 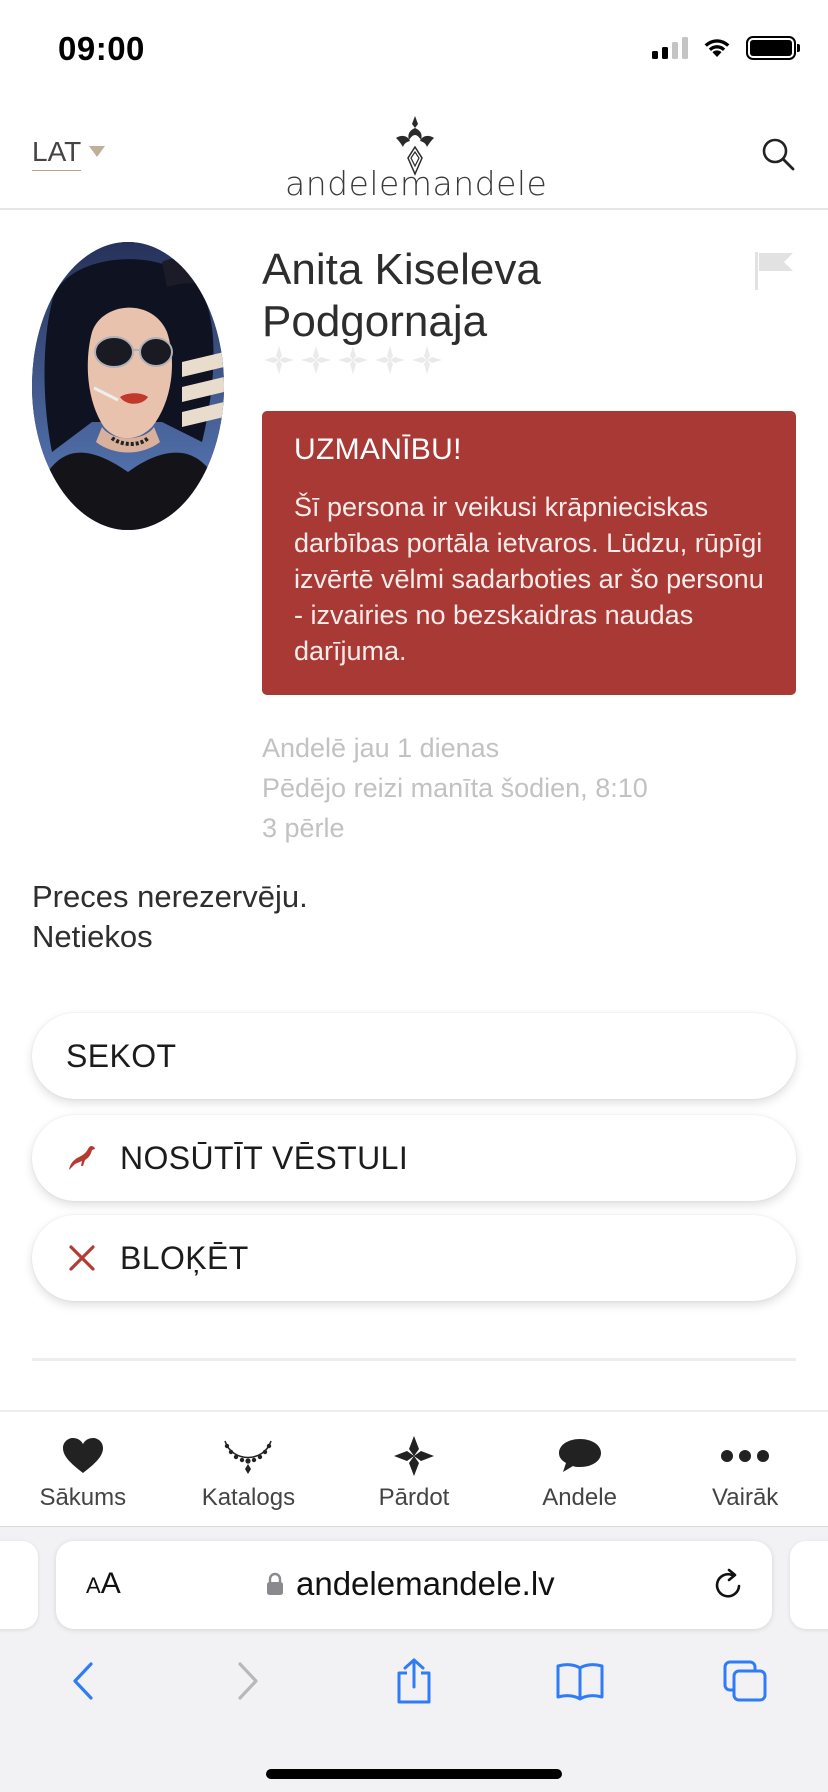 I want to click on previous-tab-preview, so click(x=19, y=1585).